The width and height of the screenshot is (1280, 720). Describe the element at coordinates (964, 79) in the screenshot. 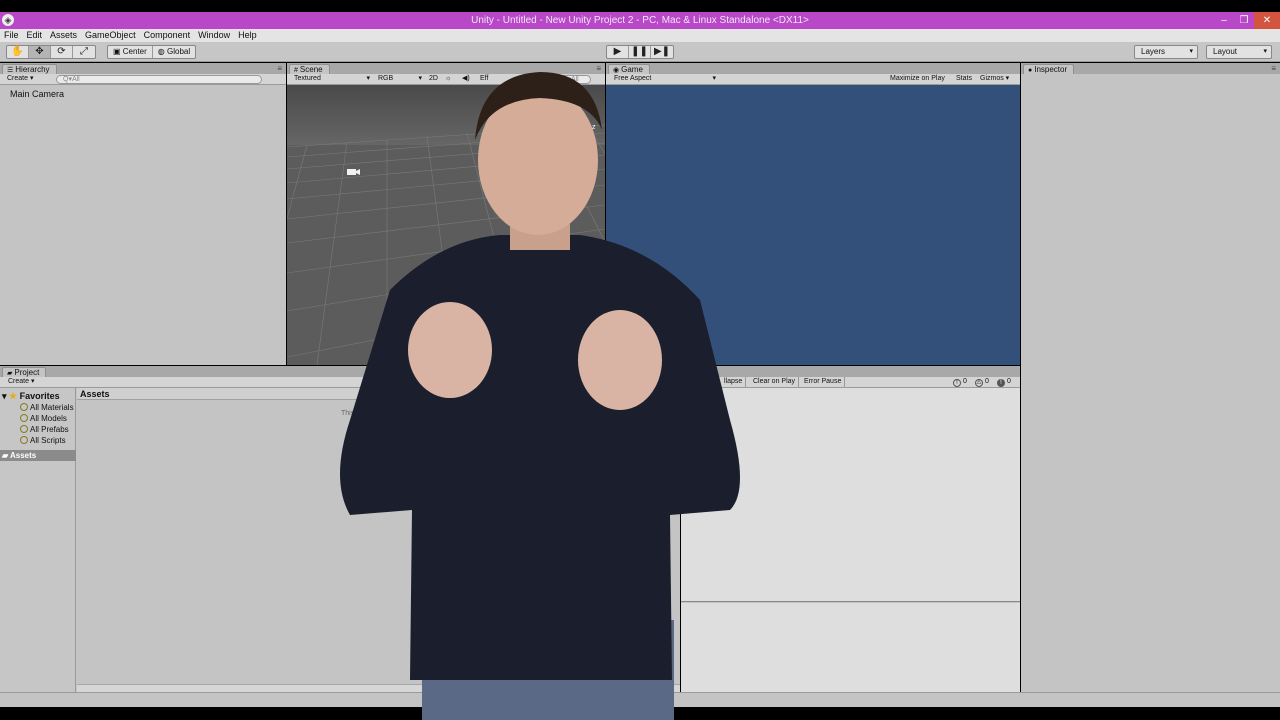

I see `stats-toggle: Stats` at that location.